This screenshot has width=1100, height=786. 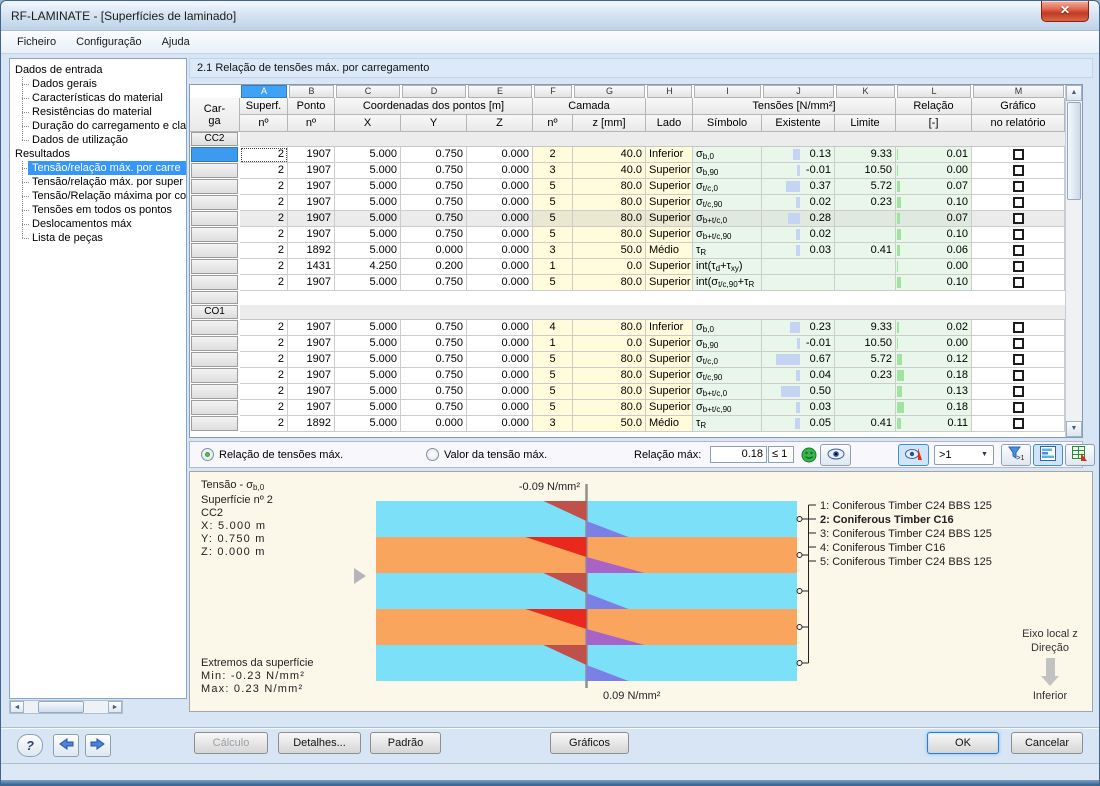 I want to click on color-scale-toggle-button, so click(x=913, y=455).